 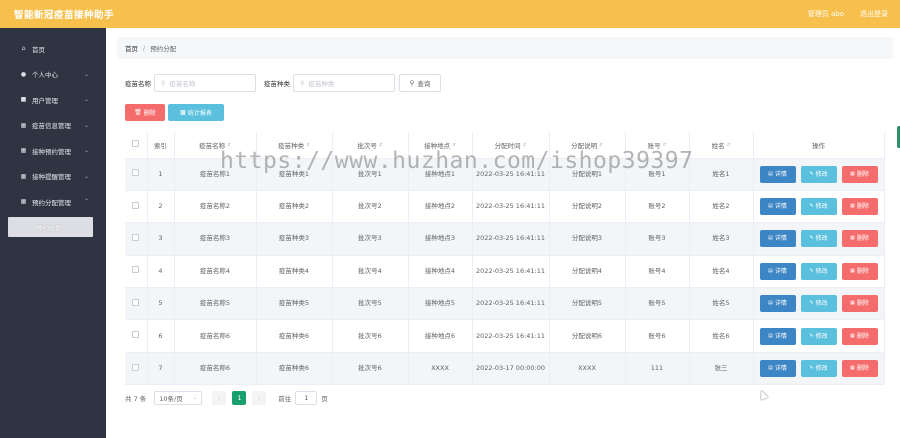 I want to click on sidebar-item-users: ■ 用户管理 ⌄, so click(x=53, y=100).